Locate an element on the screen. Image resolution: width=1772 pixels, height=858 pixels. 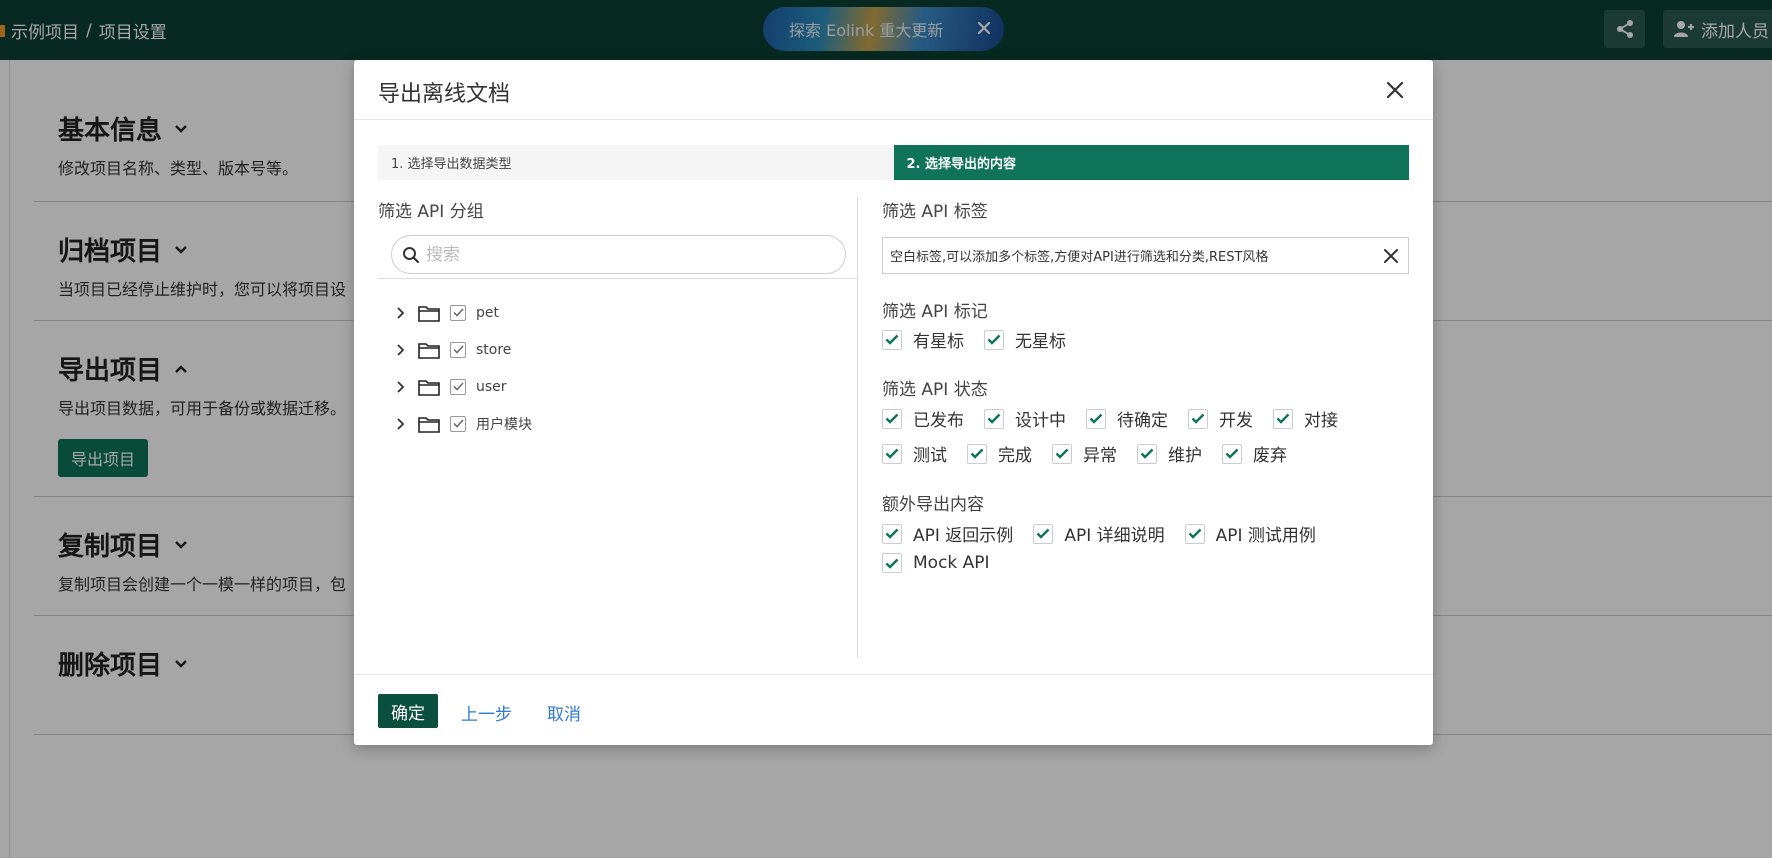
divider is located at coordinates (618, 278).